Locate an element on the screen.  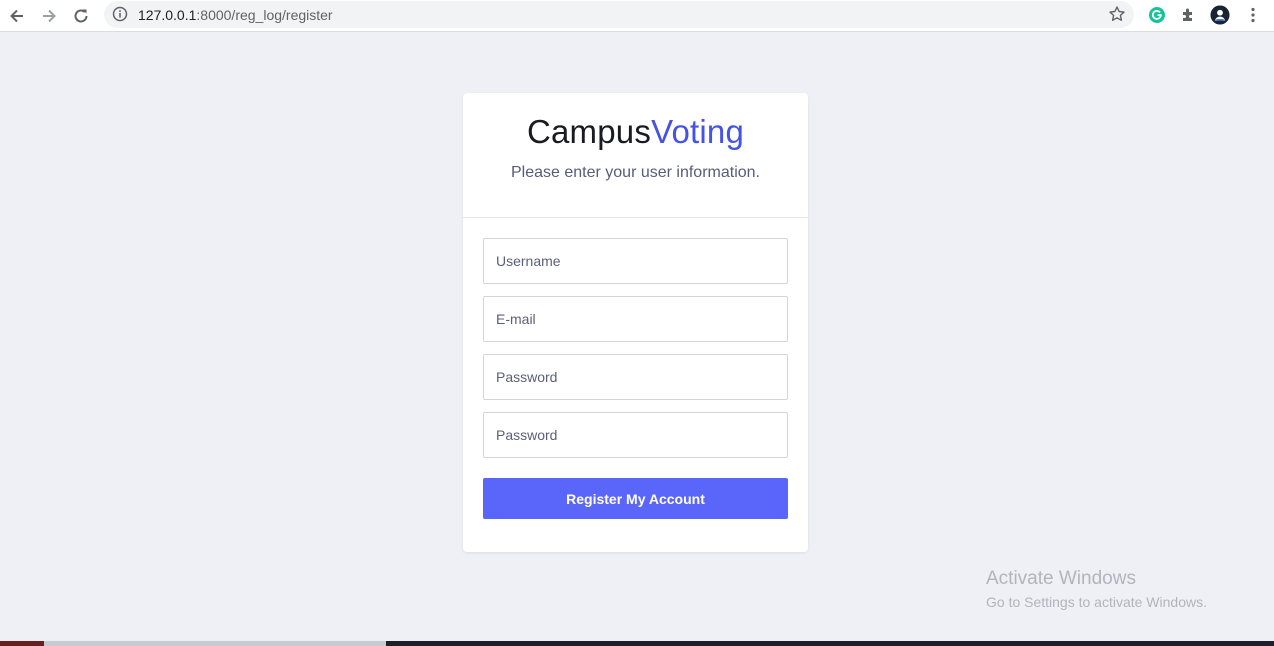
taskbar-edge is located at coordinates (637, 643).